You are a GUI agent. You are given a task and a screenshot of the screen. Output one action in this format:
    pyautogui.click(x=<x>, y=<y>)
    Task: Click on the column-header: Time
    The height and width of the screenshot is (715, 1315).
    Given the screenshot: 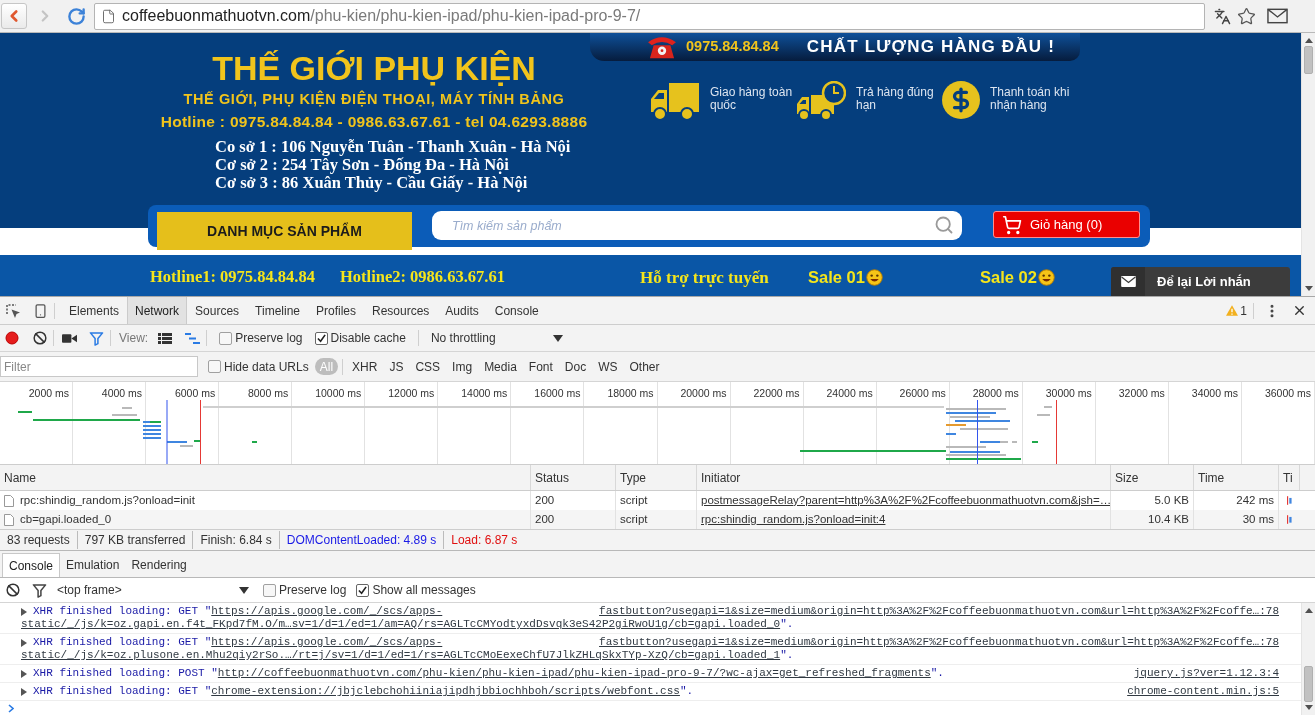 What is the action you would take?
    pyautogui.click(x=1236, y=477)
    